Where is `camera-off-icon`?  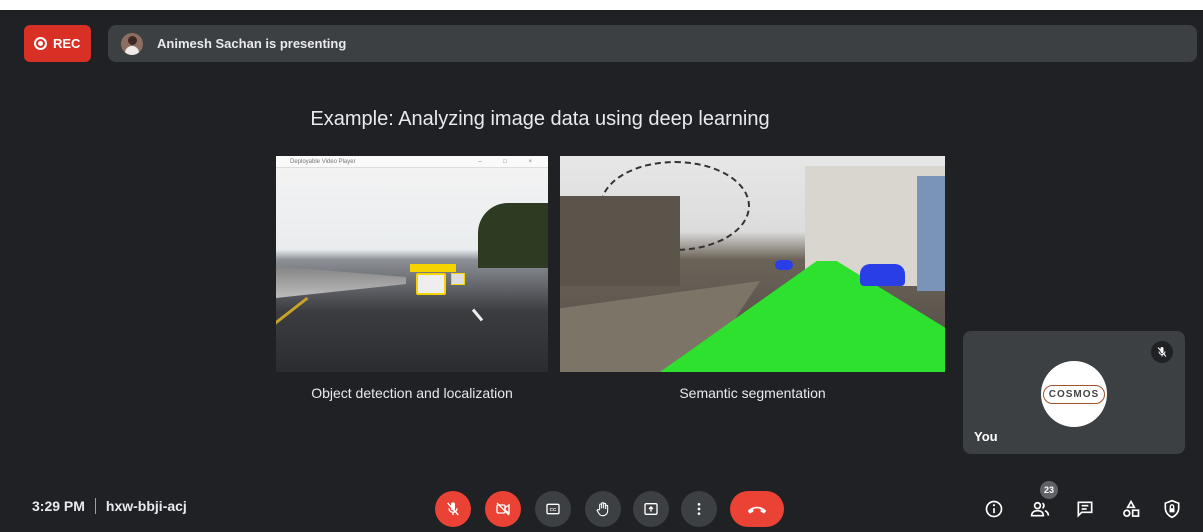
camera-off-icon is located at coordinates (503, 509).